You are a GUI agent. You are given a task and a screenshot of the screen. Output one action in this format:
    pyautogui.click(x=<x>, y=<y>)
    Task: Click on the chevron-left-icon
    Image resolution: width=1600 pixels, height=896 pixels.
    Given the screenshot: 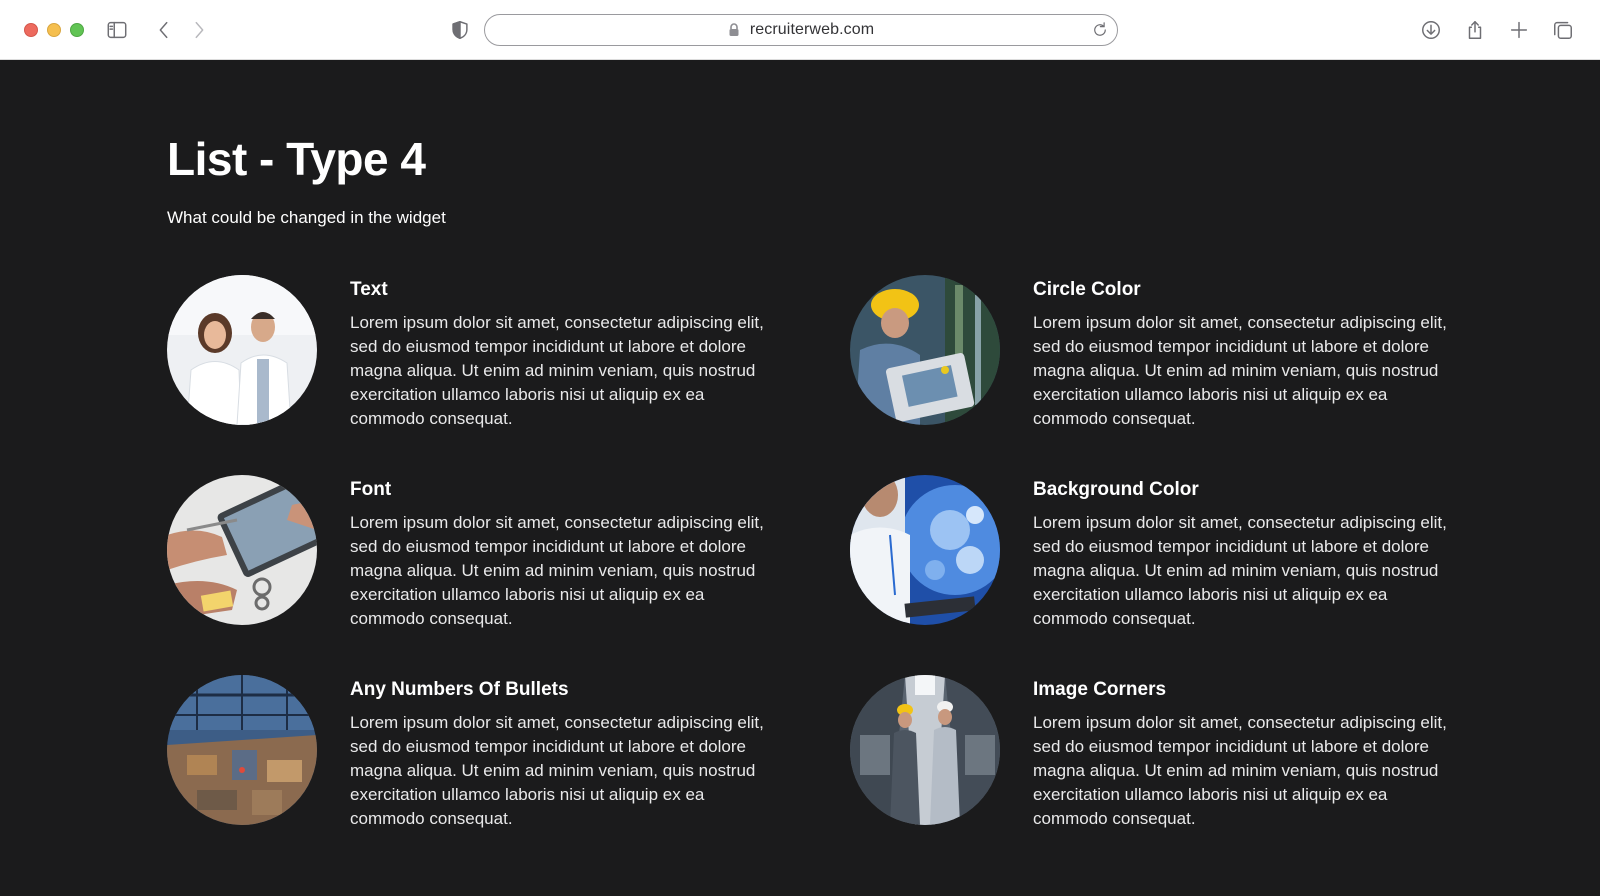 What is the action you would take?
    pyautogui.click(x=164, y=30)
    